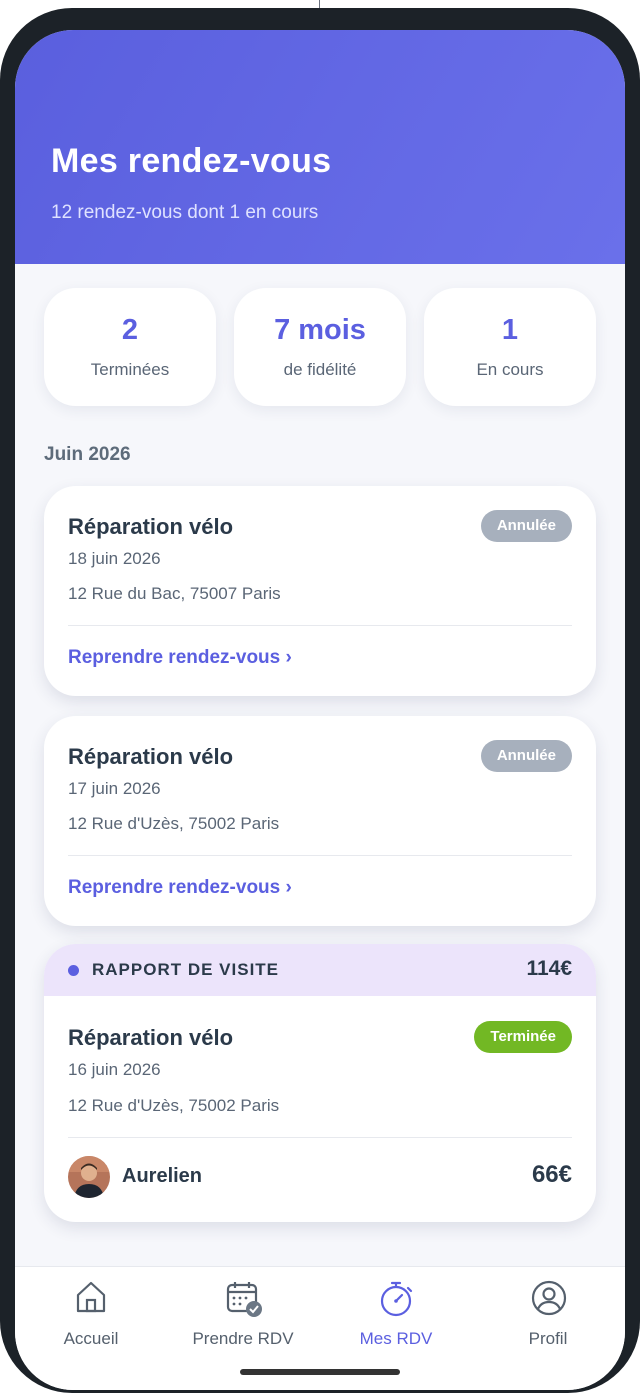 Image resolution: width=640 pixels, height=1393 pixels. I want to click on tab-profil: Profil, so click(548, 1328).